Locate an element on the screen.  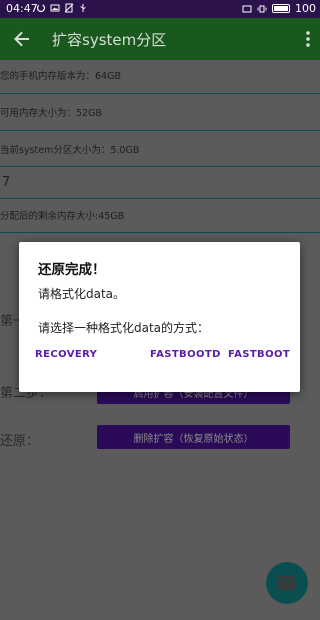
battery-icon is located at coordinates (281, 8).